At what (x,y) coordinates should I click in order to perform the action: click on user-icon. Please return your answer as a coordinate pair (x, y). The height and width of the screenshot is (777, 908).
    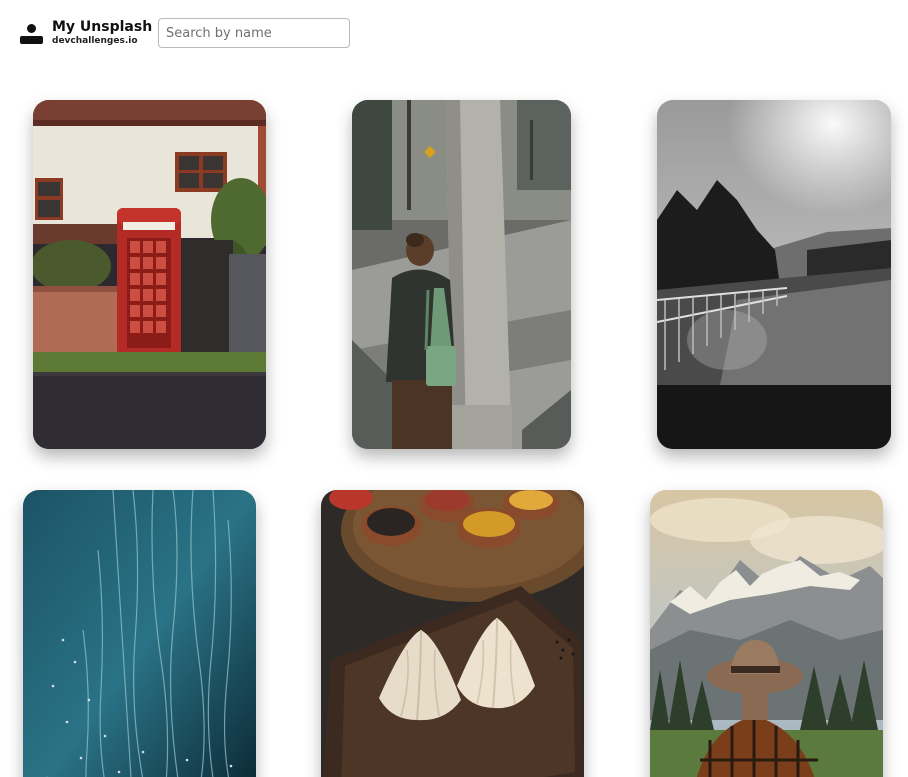
    Looking at the image, I should click on (31, 34).